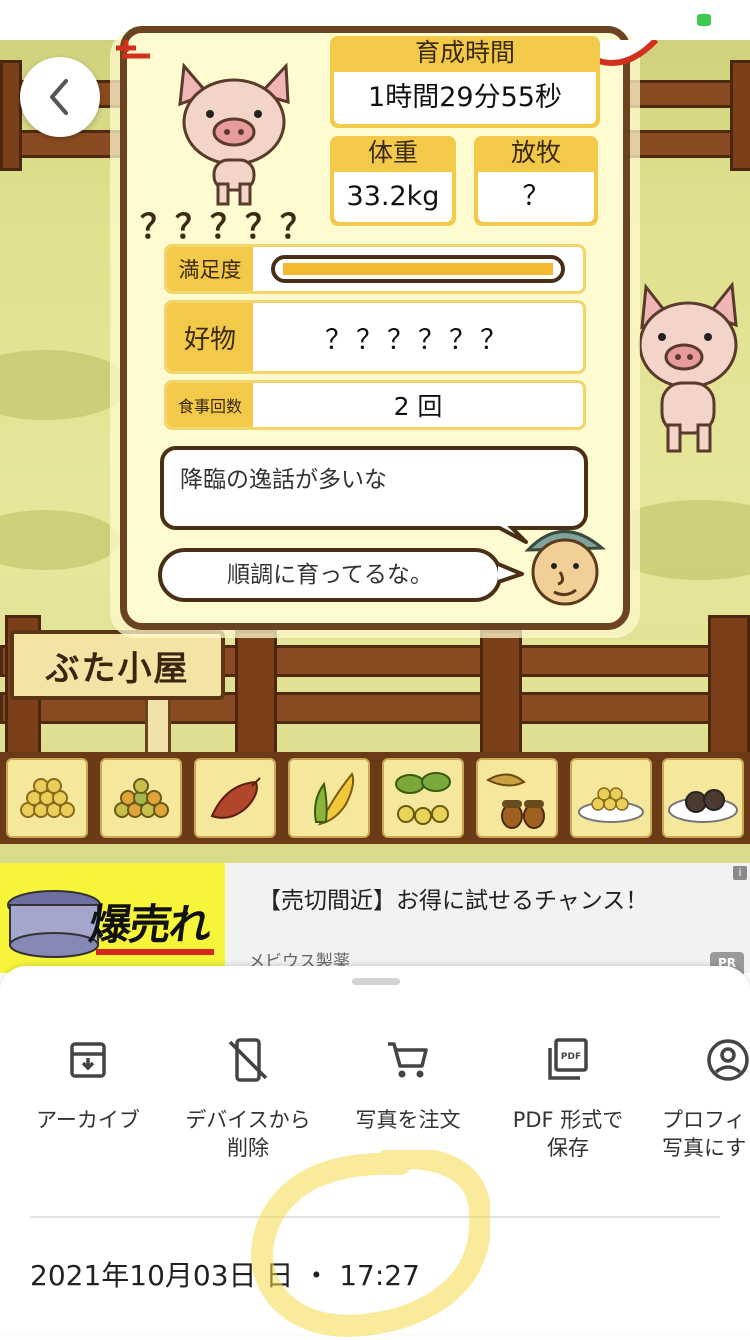 The height and width of the screenshot is (1340, 750). I want to click on ad-image-text: 爆売れ, so click(150, 924).